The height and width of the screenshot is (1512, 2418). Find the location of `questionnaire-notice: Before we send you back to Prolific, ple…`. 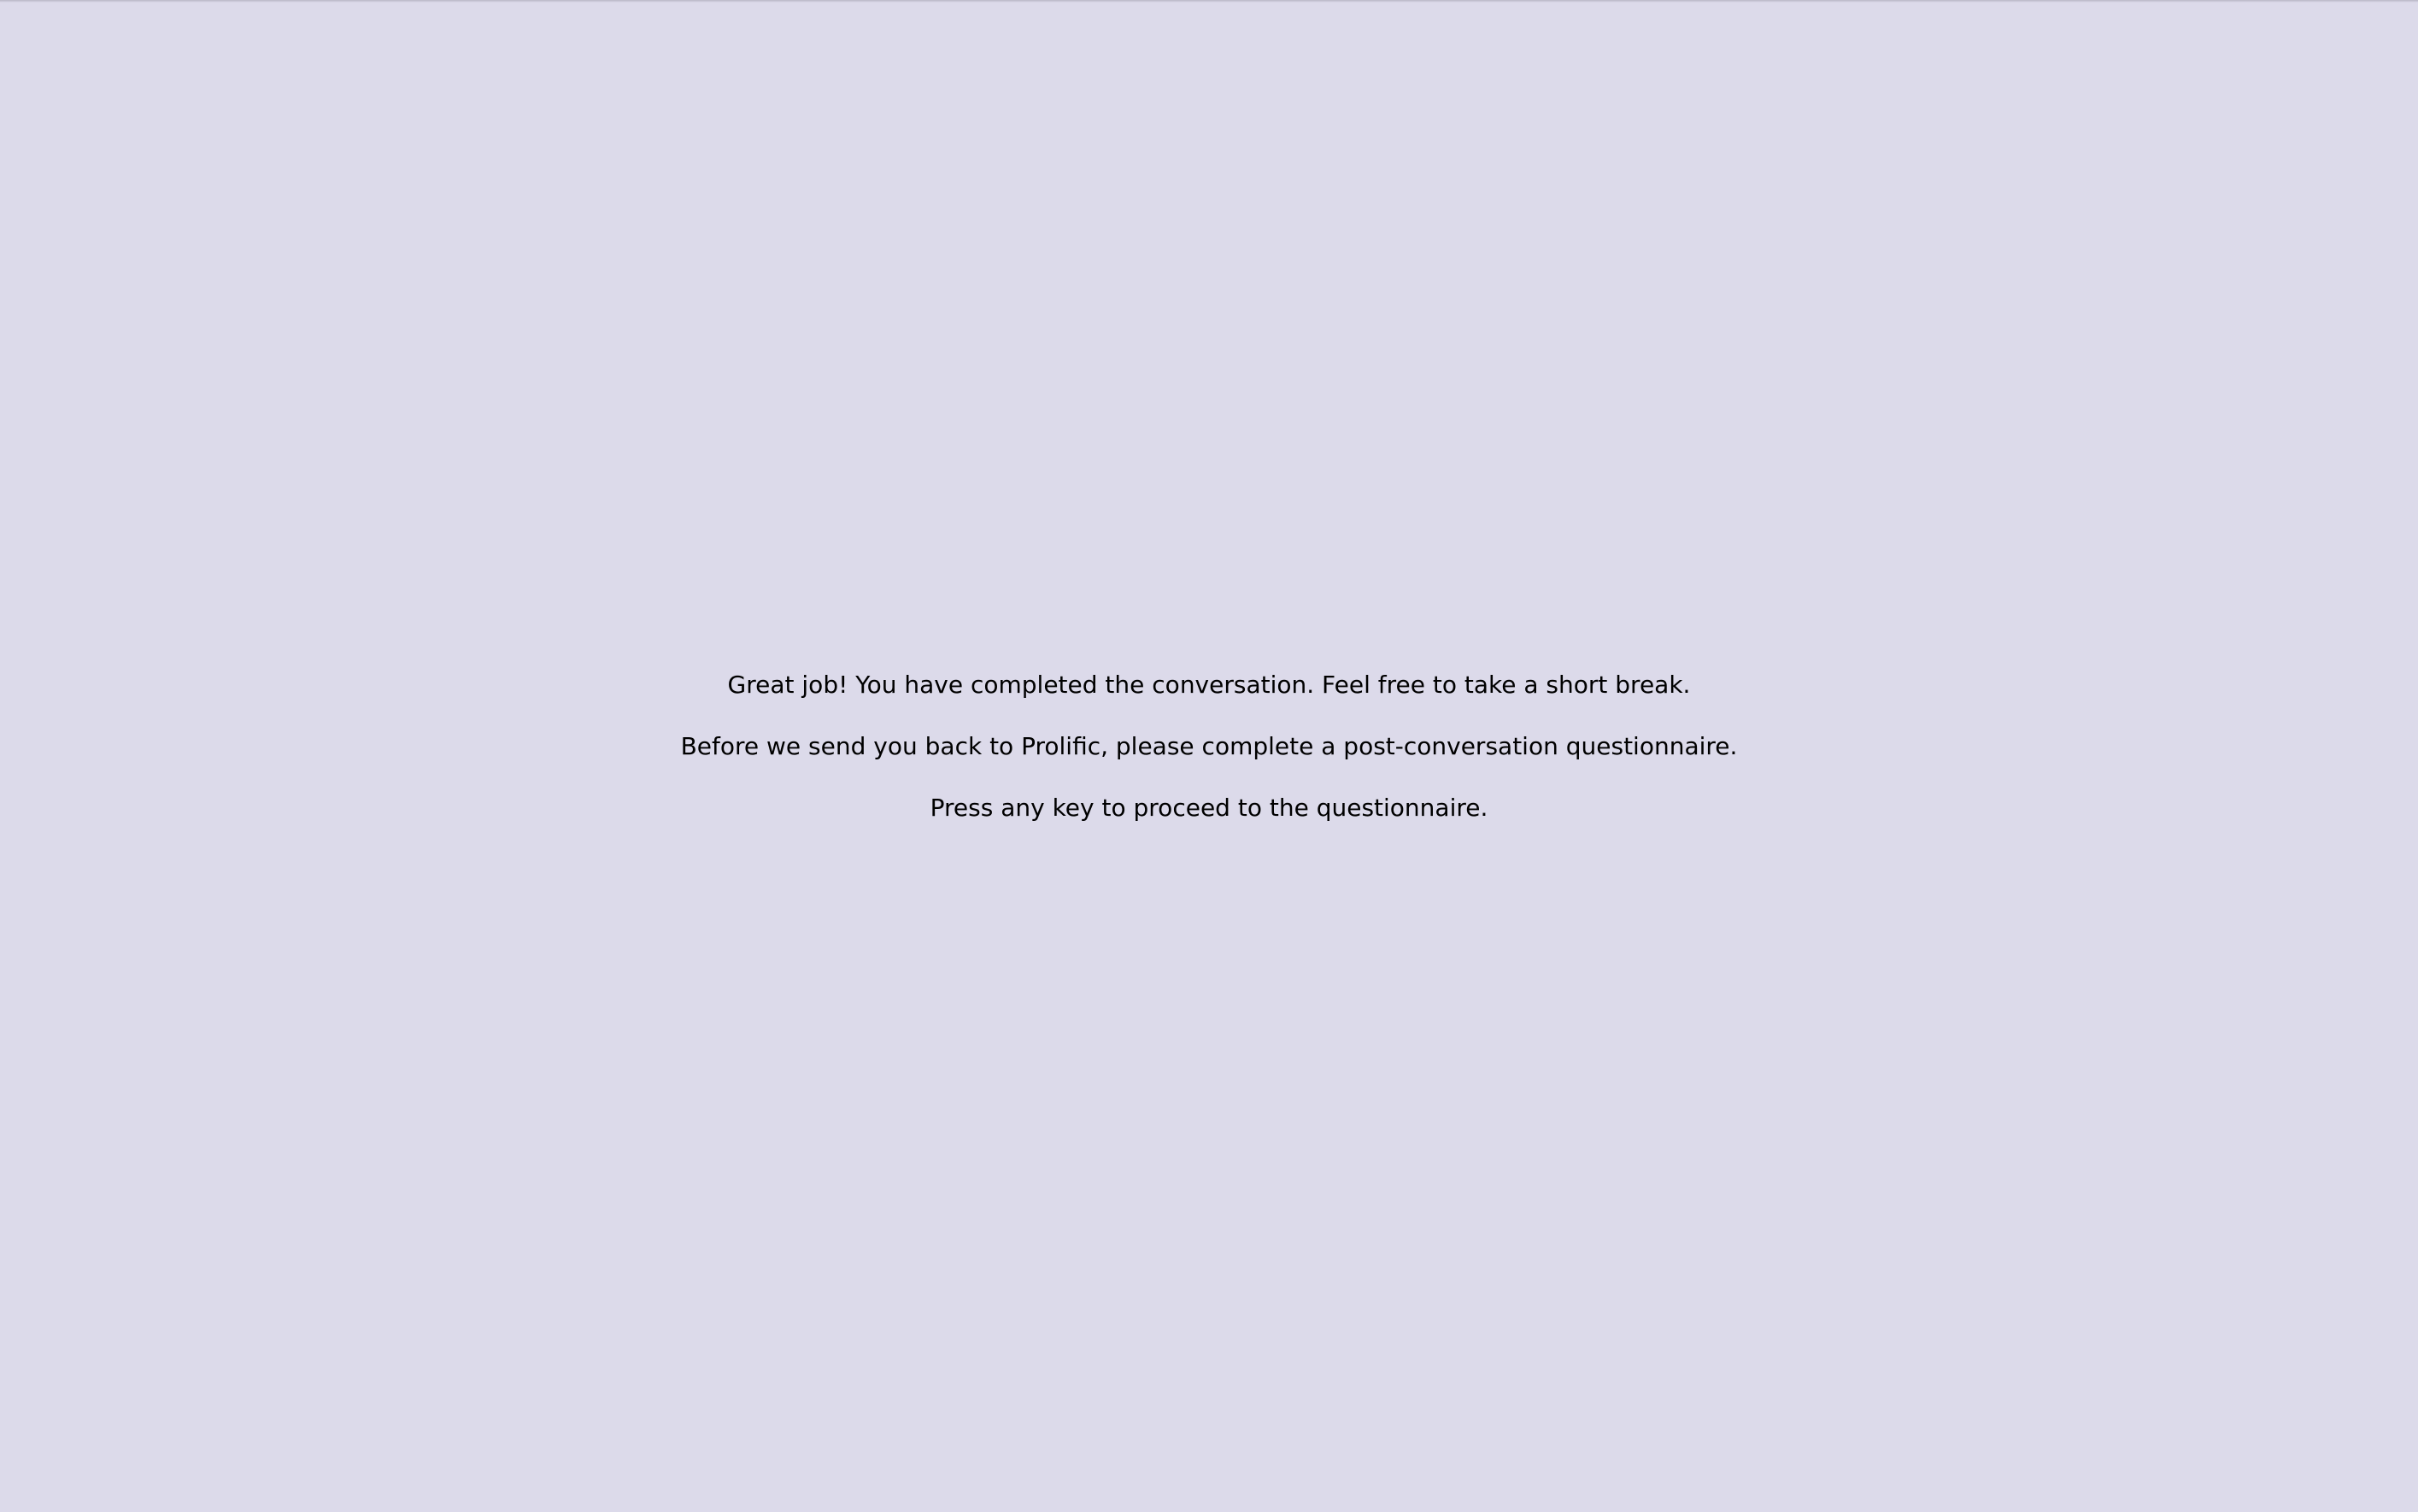

questionnaire-notice: Before we send you back to Prolific, ple… is located at coordinates (1209, 746).